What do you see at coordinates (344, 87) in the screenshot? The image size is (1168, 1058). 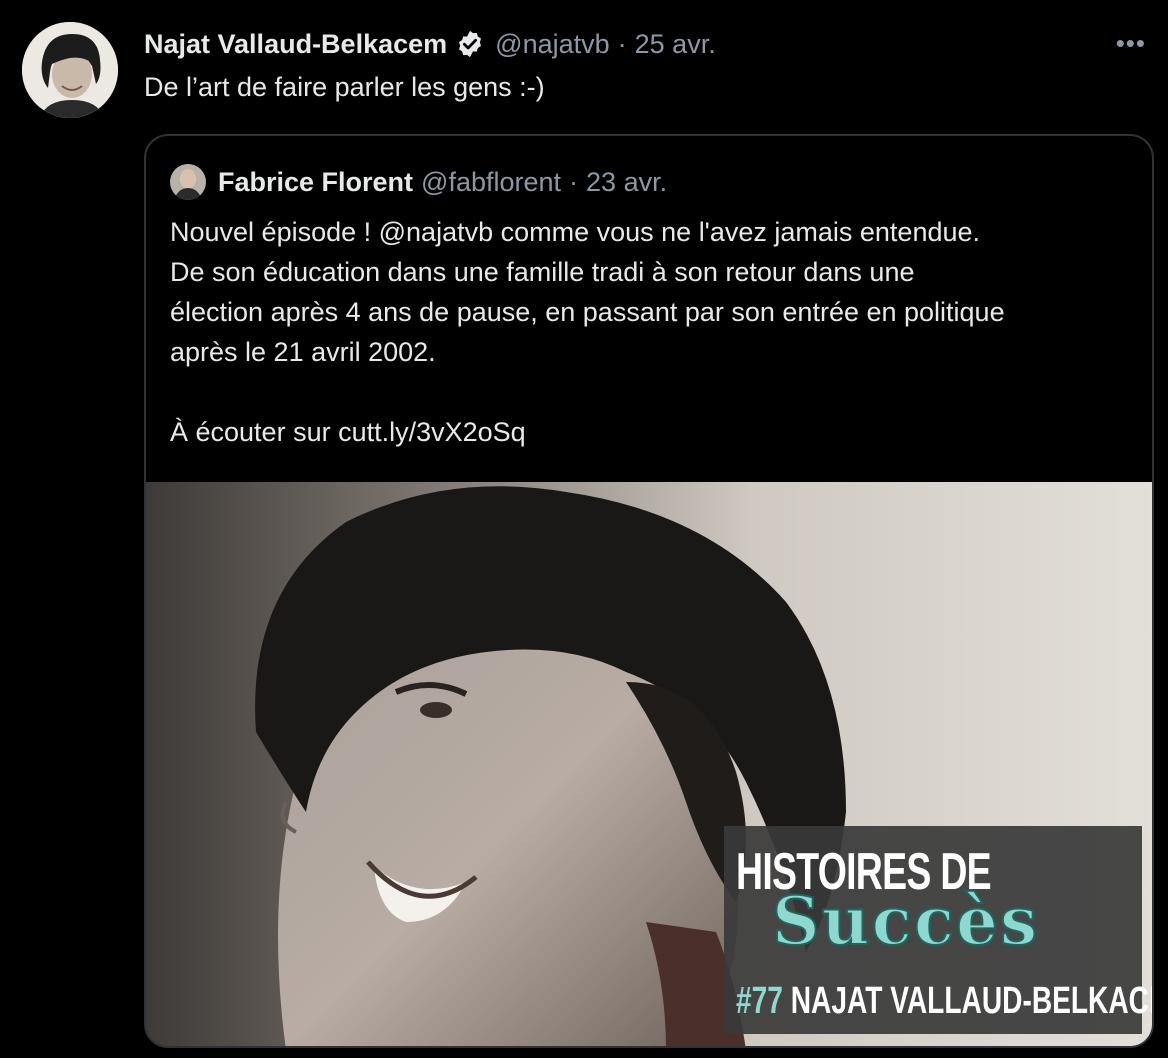 I see `tweet-text: De l’art de faire parler les gens :-)` at bounding box center [344, 87].